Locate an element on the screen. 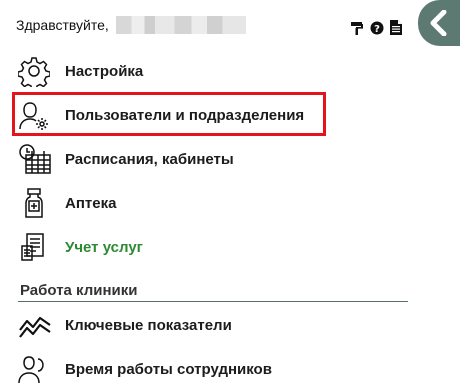 The width and height of the screenshot is (460, 388). menu-item-key-indicators: Ключевые показатели is located at coordinates (183, 325).